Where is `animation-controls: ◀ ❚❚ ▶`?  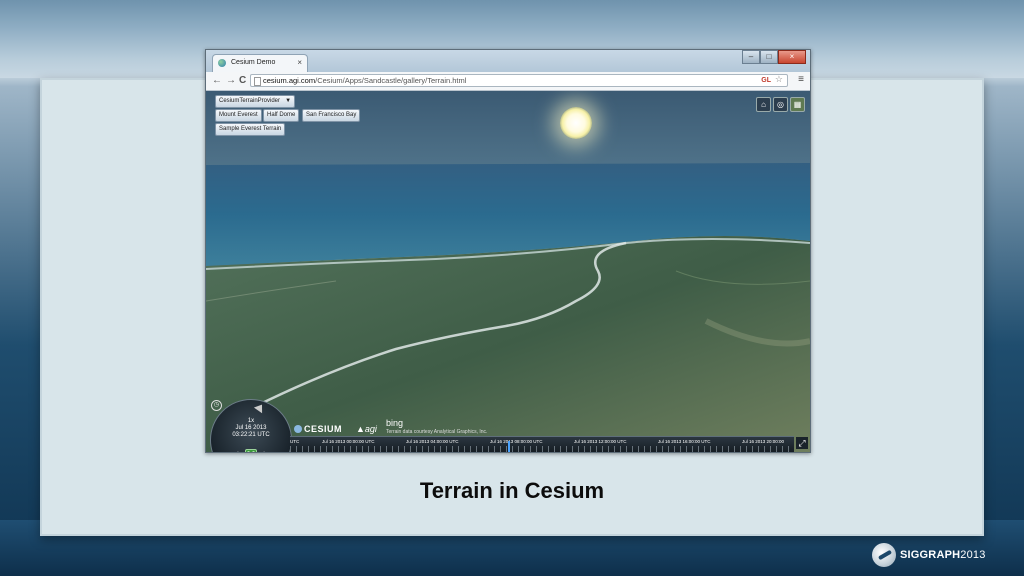
animation-controls: ◀ ❚❚ ▶ is located at coordinates (251, 449).